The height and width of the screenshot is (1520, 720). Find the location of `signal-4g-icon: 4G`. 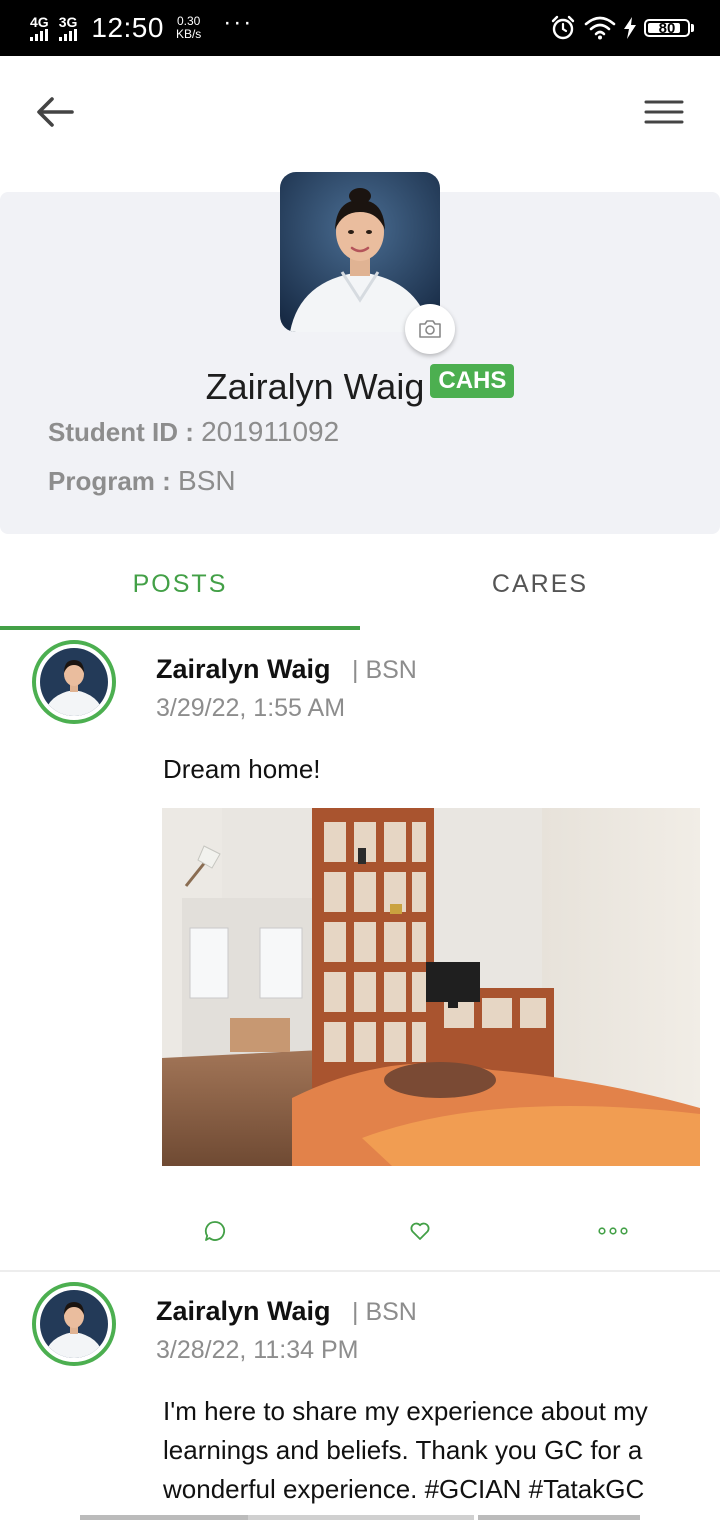

signal-4g-icon: 4G is located at coordinates (39, 28).